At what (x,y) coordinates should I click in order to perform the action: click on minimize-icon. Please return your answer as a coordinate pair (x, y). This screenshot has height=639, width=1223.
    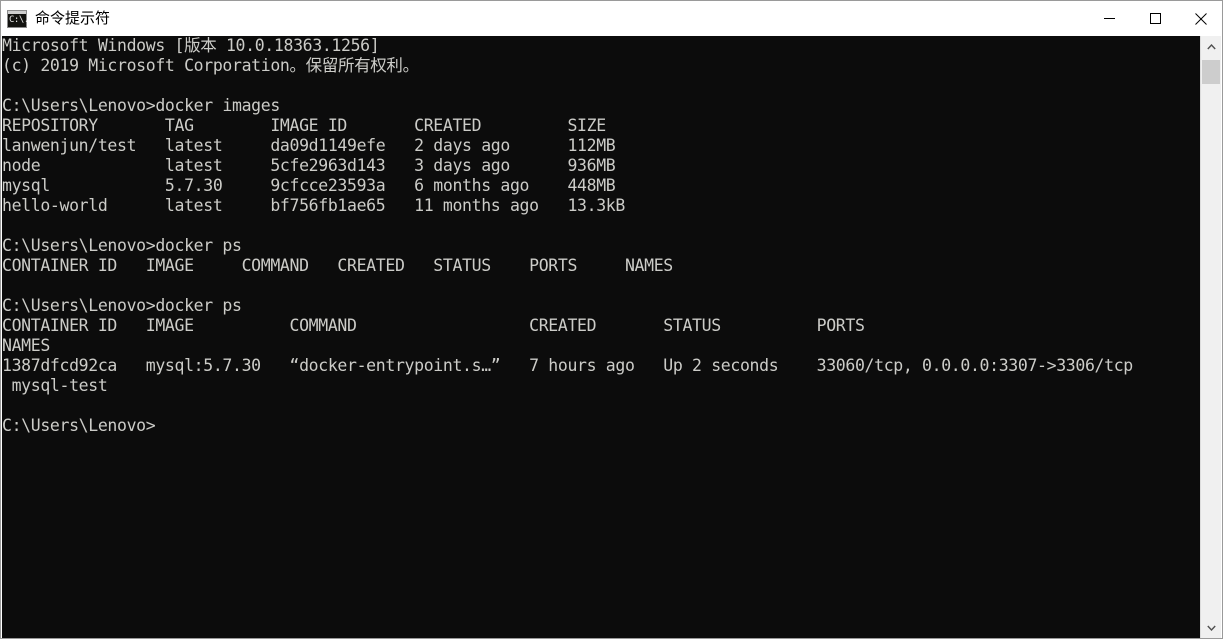
    Looking at the image, I should click on (1109, 18).